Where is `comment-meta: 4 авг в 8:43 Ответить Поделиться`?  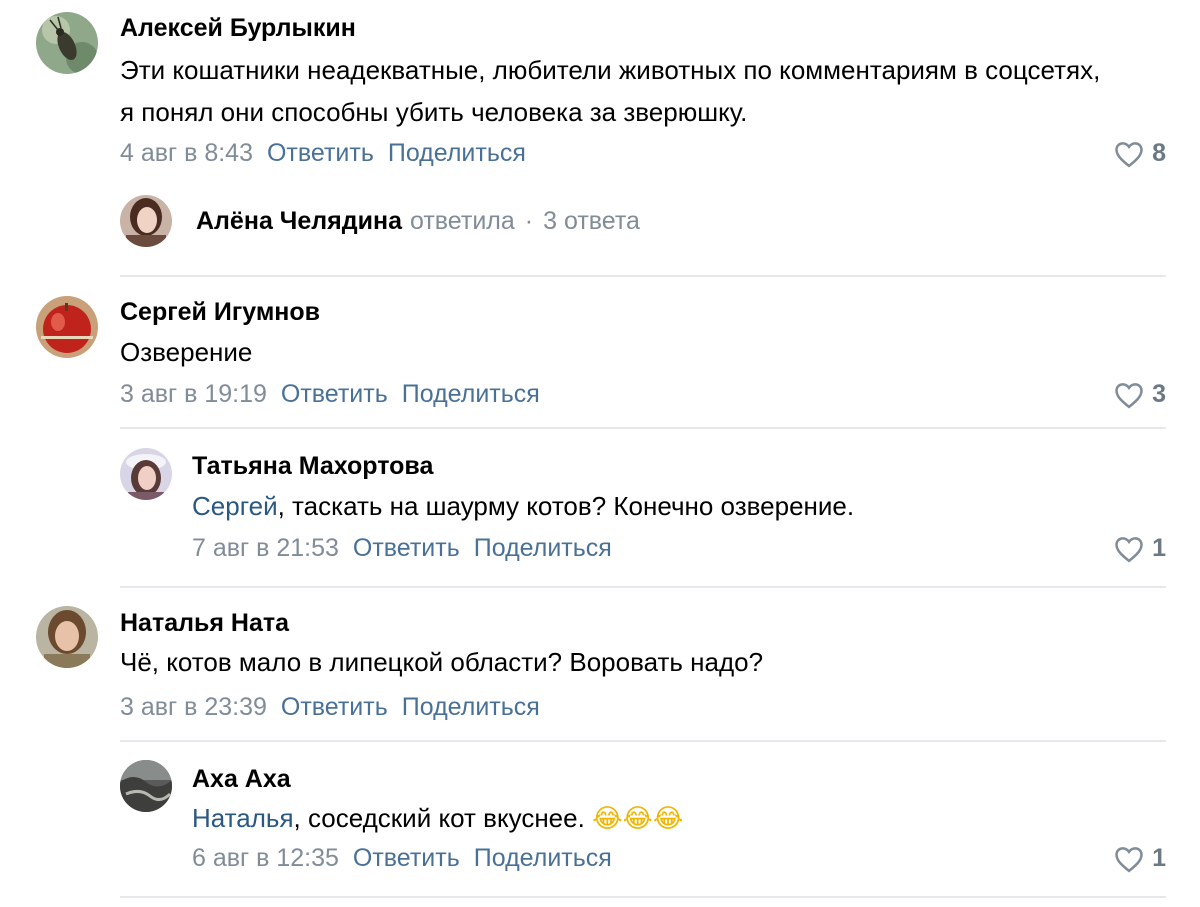
comment-meta: 4 авг в 8:43 Ответить Поделиться is located at coordinates (323, 153).